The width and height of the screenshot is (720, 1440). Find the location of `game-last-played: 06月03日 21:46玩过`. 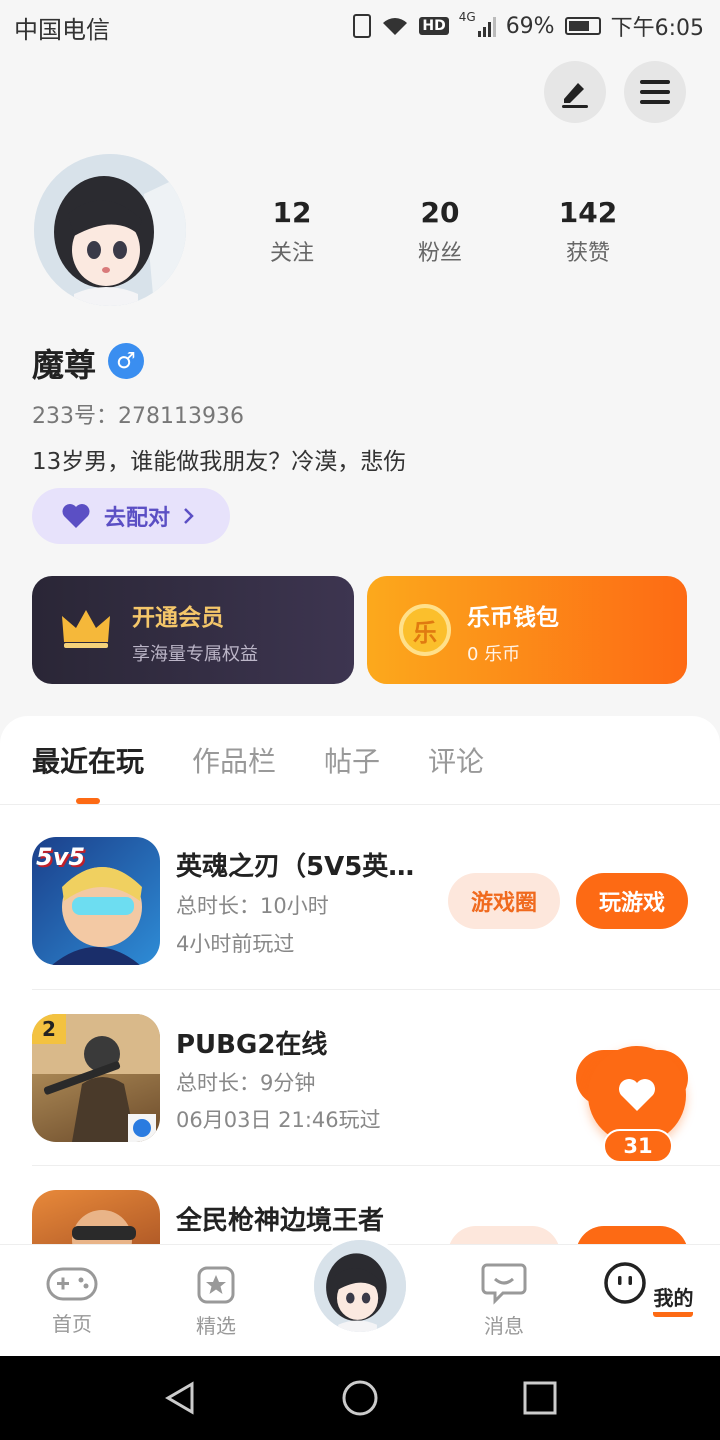

game-last-played: 06月03日 21:46玩过 is located at coordinates (278, 1120).